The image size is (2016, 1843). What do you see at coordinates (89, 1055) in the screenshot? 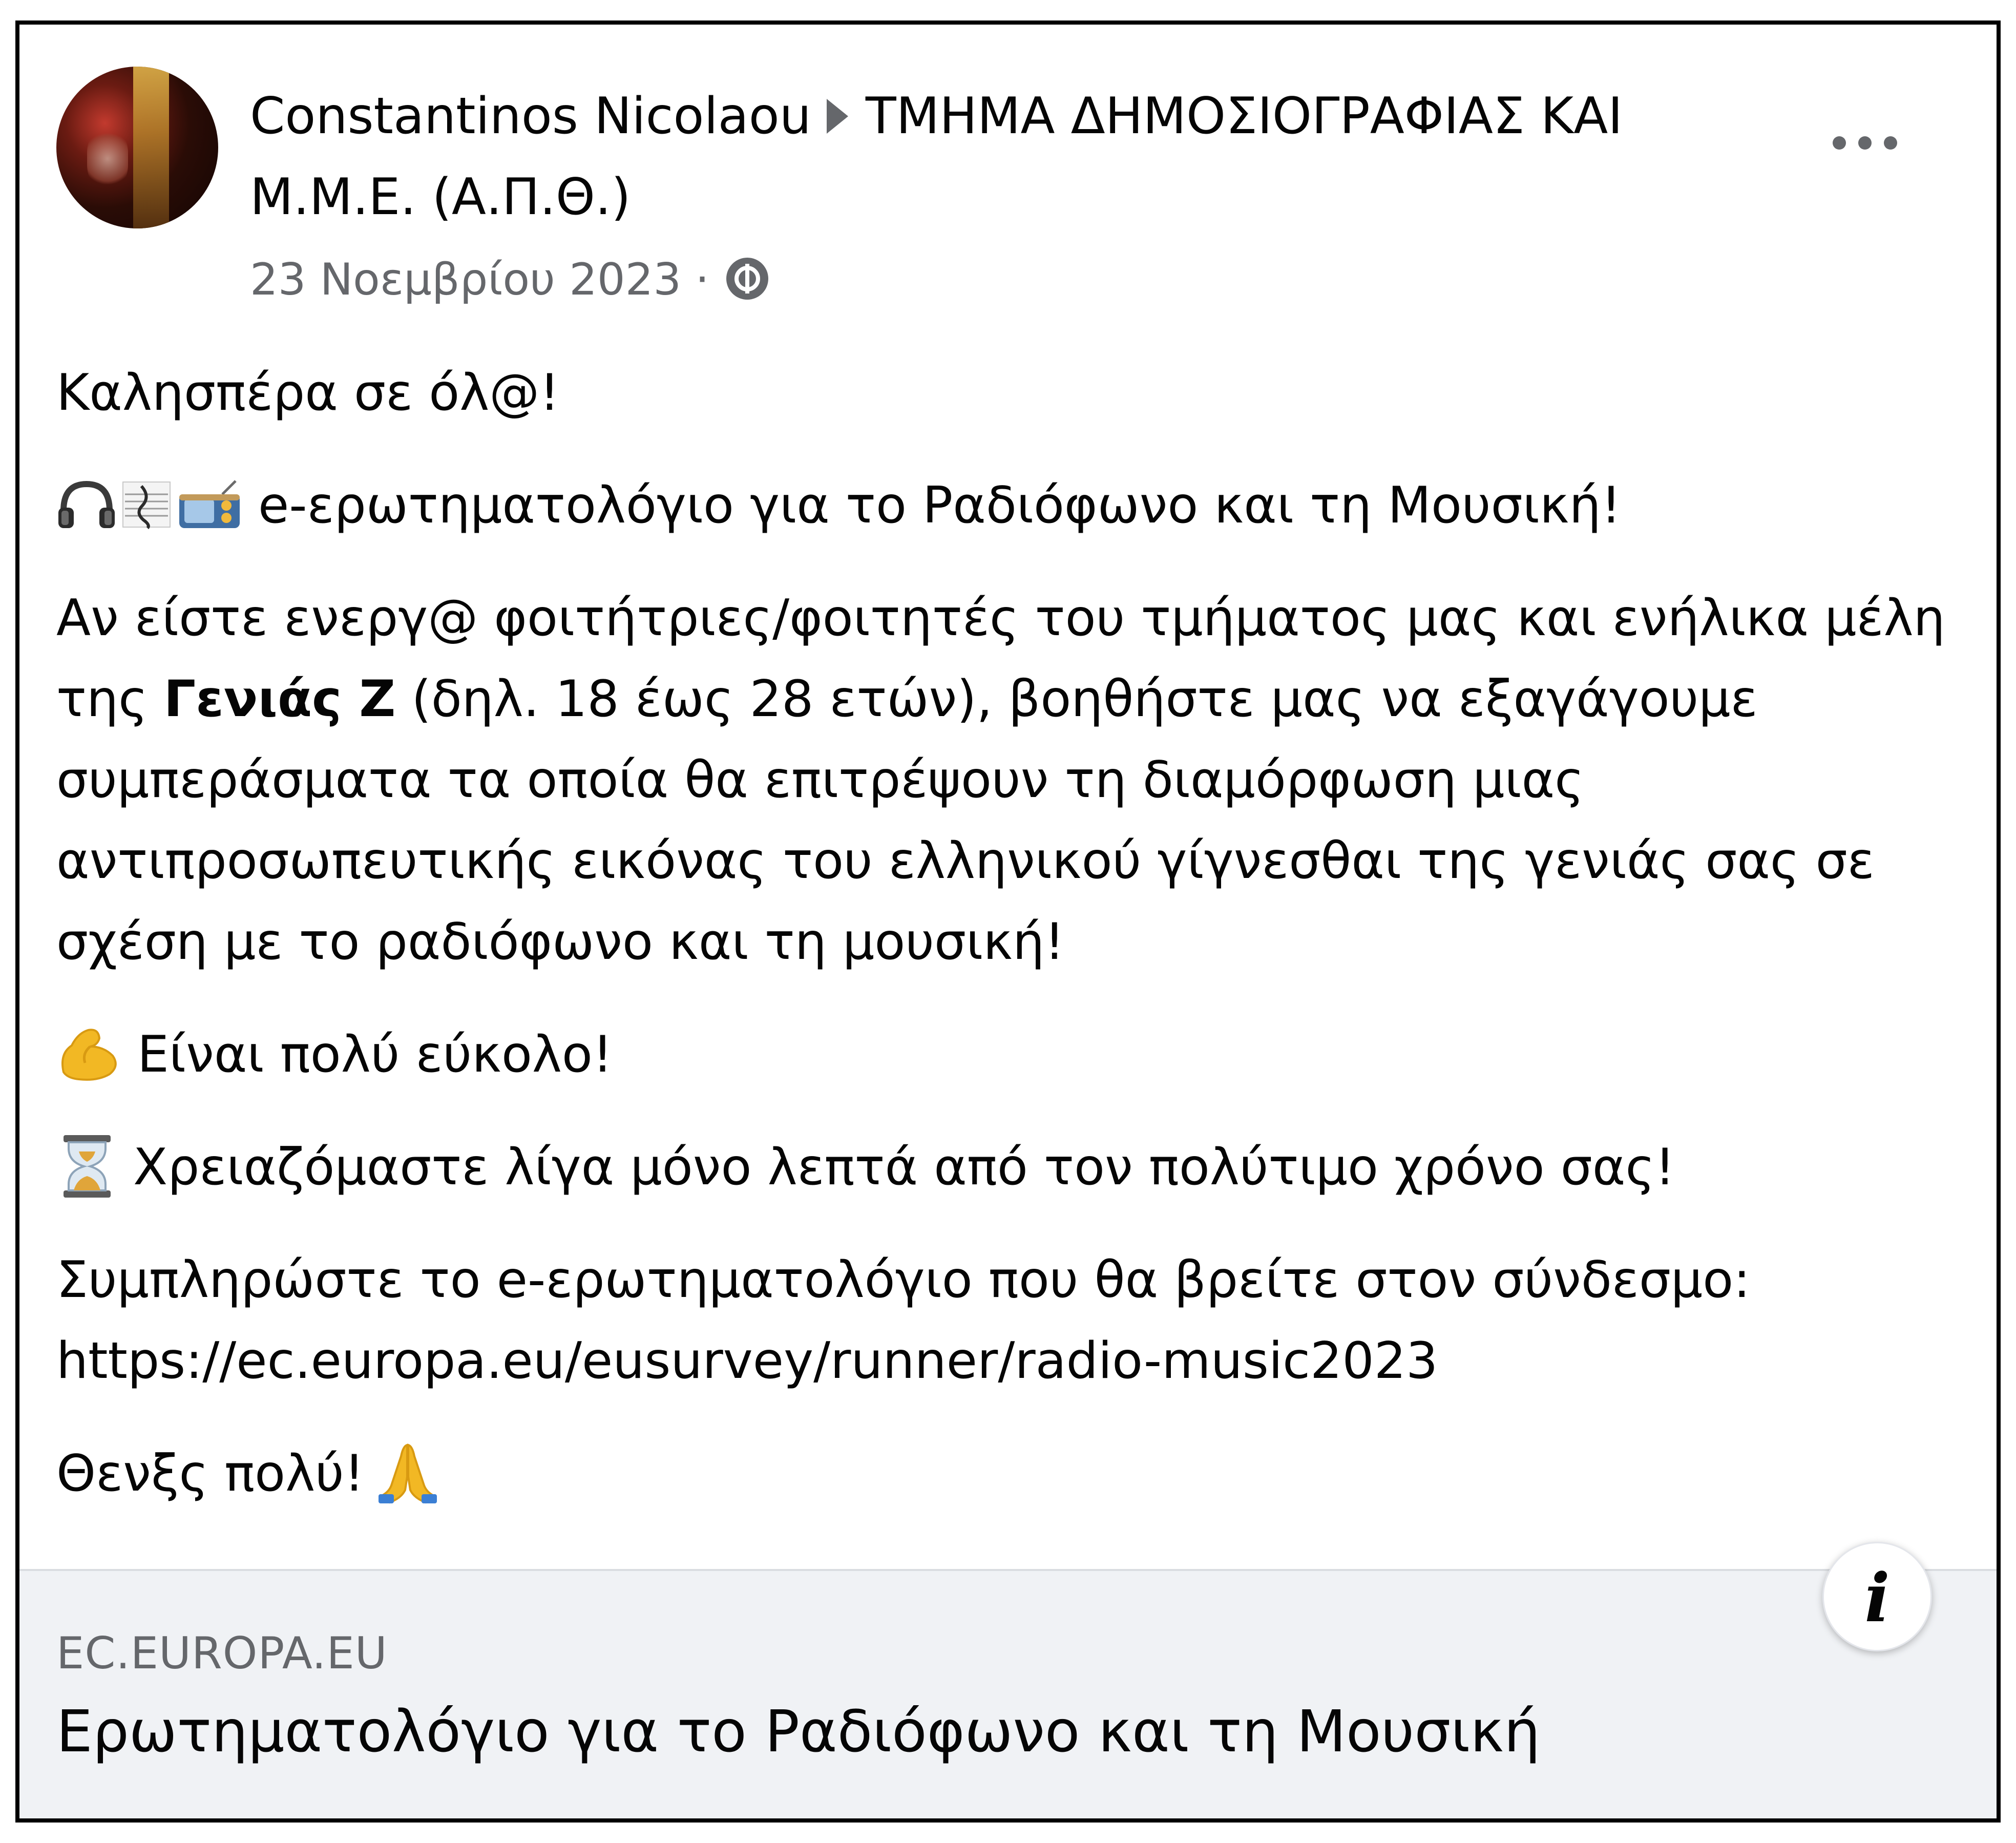
I see `flexed-biceps-icon` at bounding box center [89, 1055].